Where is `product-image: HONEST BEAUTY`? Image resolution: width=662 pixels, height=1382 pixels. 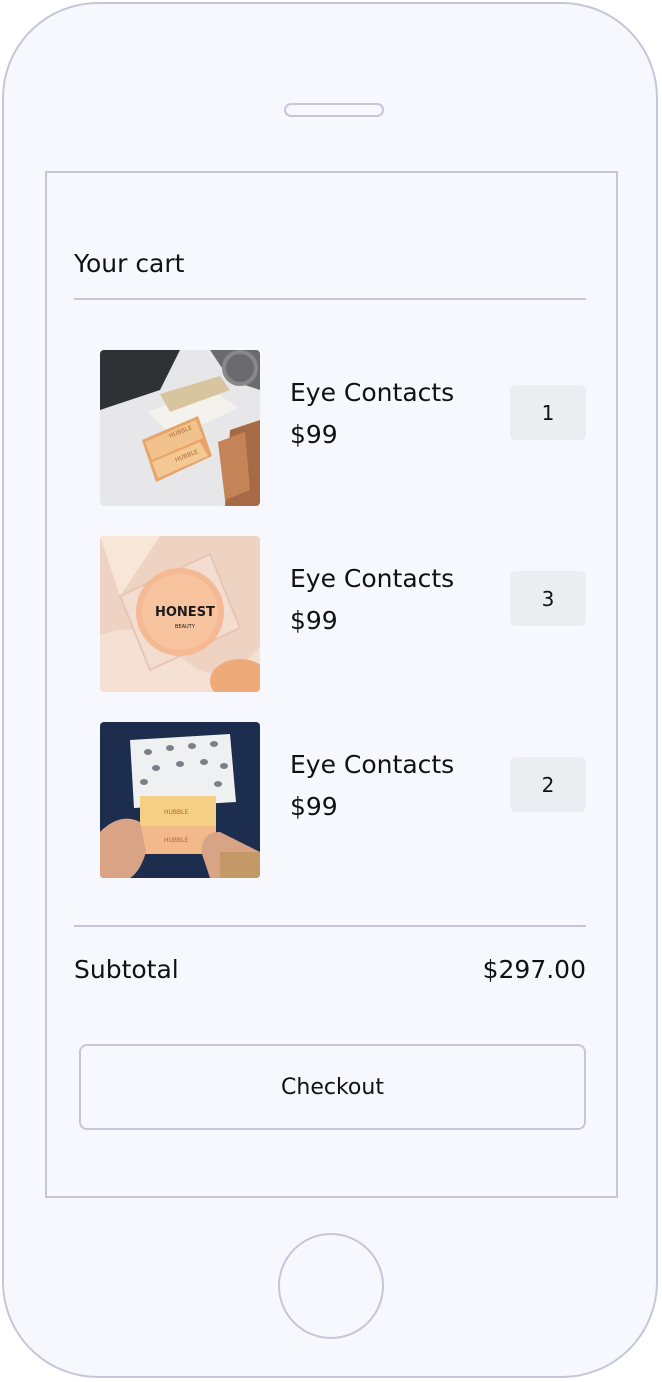
product-image: HONEST BEAUTY is located at coordinates (180, 614).